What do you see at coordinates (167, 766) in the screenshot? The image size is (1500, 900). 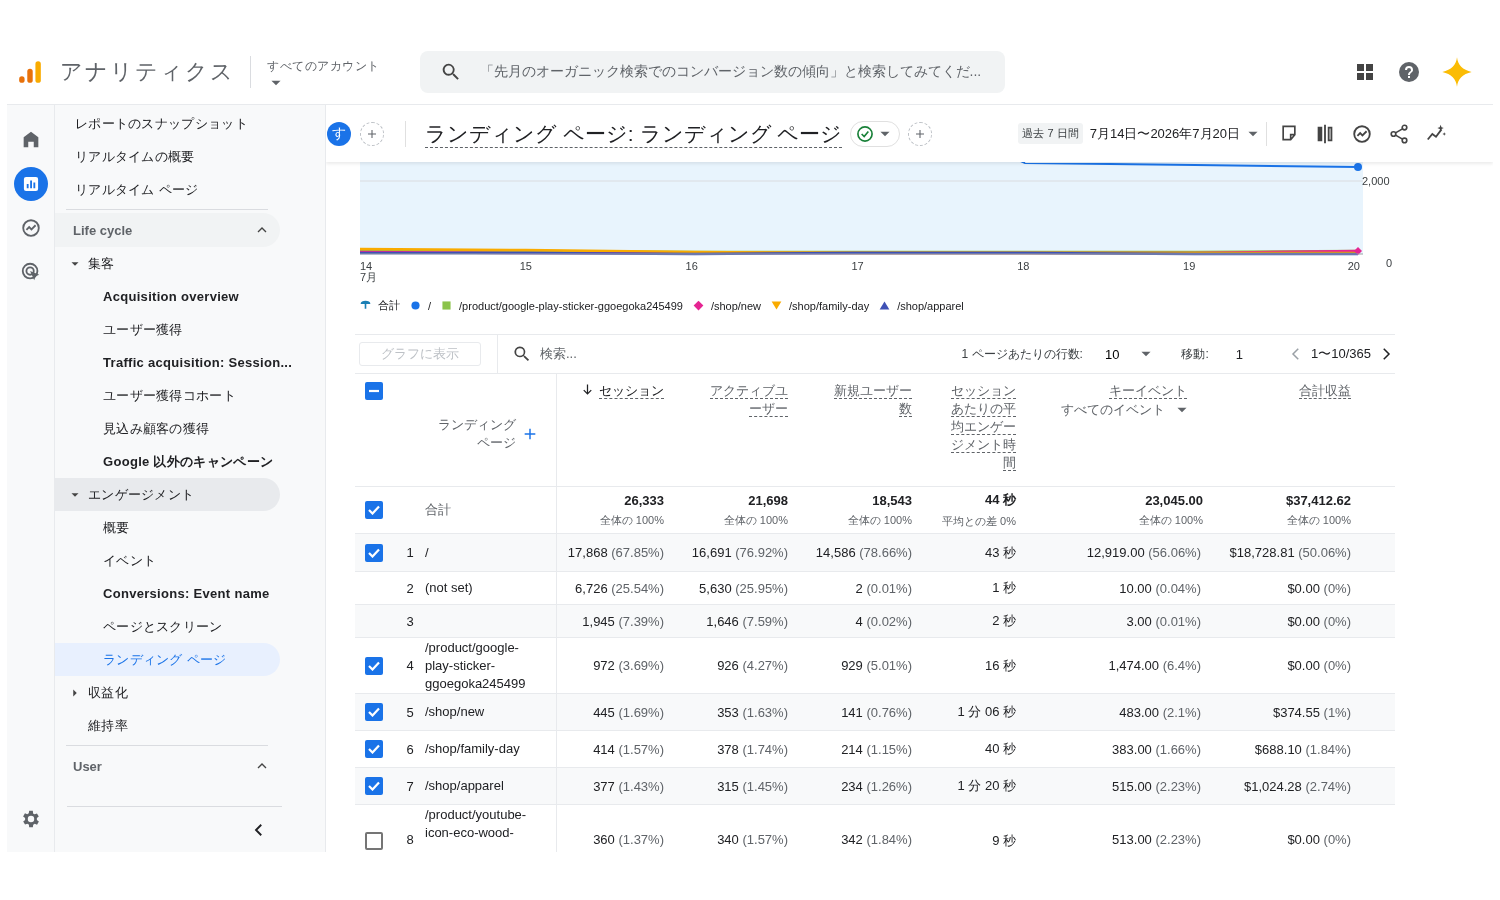 I see `nav-section-header: User` at bounding box center [167, 766].